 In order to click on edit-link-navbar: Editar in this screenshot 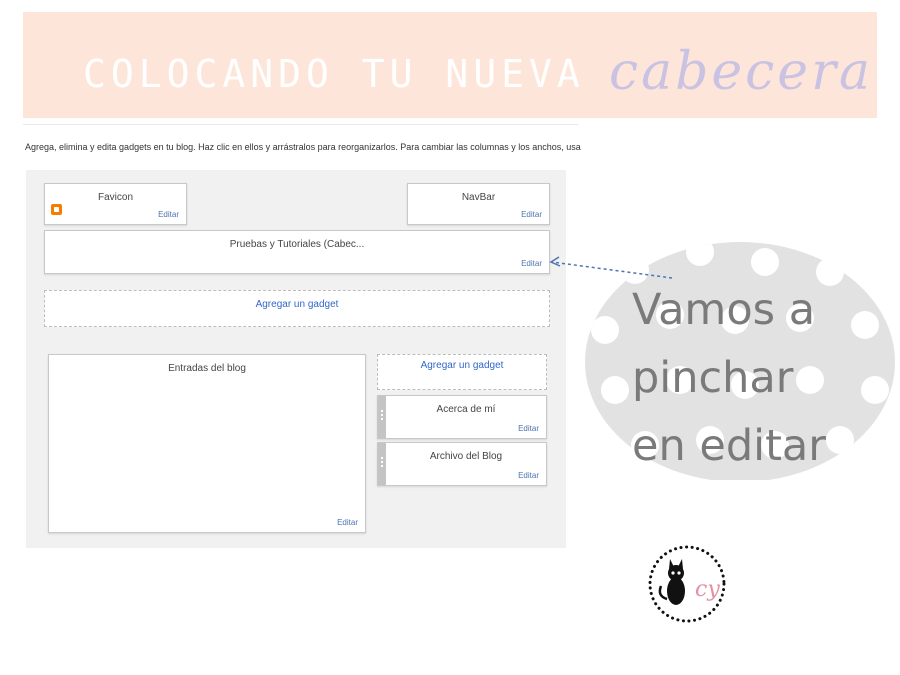, I will do `click(531, 214)`.